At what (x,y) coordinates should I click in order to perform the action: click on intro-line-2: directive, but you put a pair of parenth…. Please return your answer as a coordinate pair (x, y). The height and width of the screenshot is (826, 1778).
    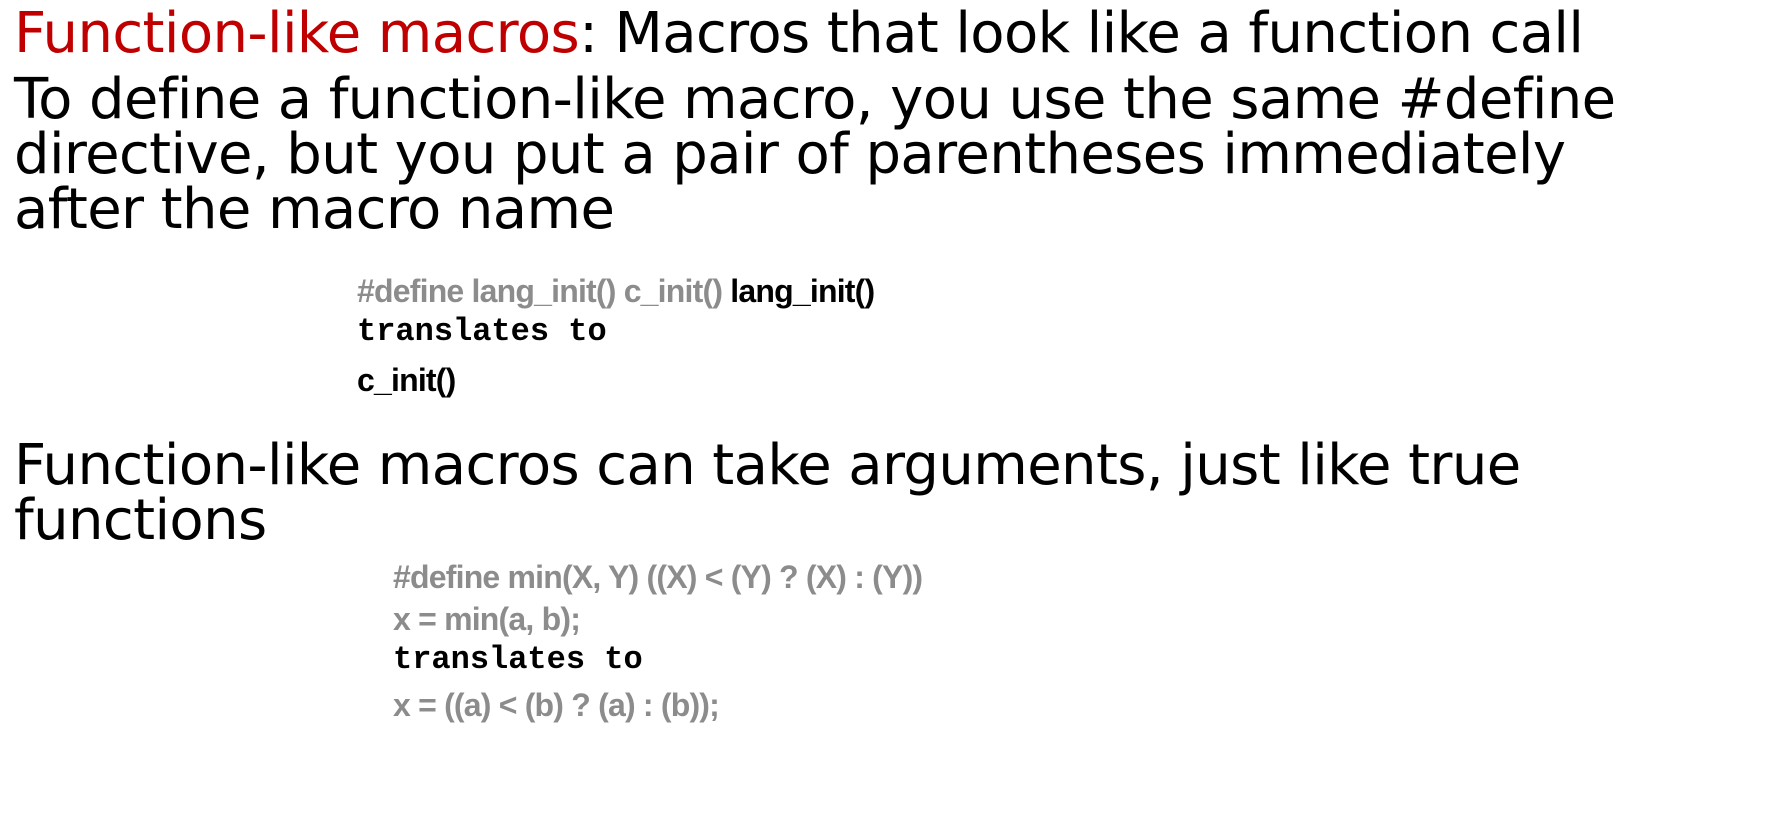
    Looking at the image, I should click on (790, 154).